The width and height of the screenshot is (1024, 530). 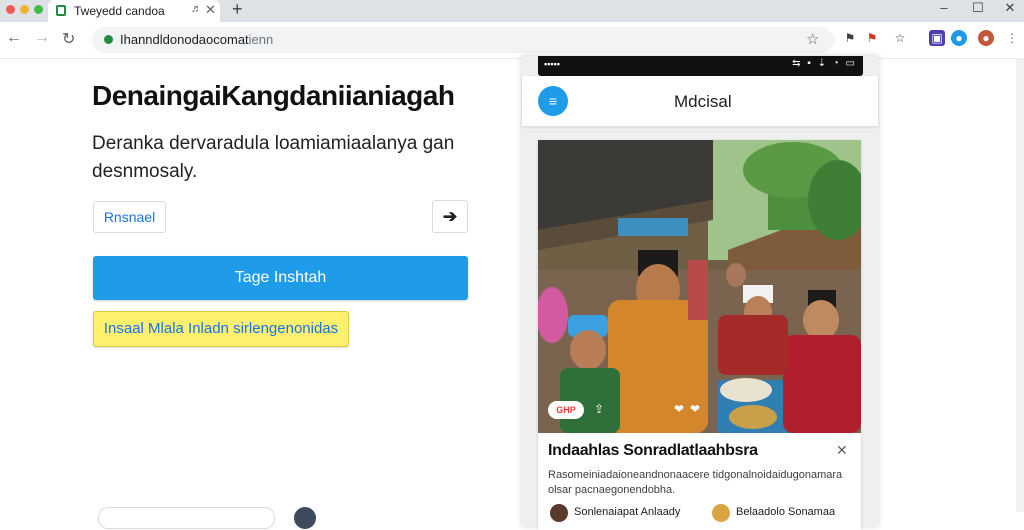 I want to click on browser-tab: Tweyedd candoa ♬ ✕, so click(x=134, y=11).